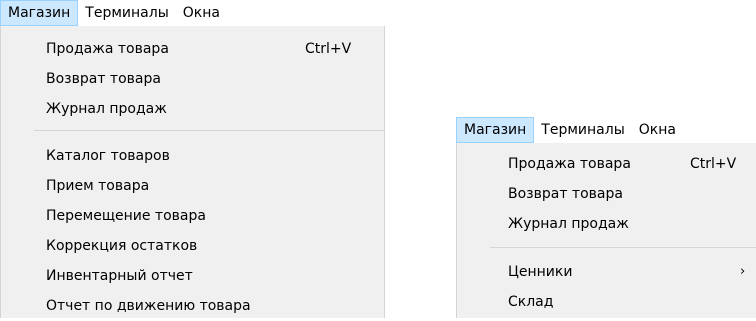  I want to click on menu-item-inventory-report: Инвентарный отчет, so click(192, 276).